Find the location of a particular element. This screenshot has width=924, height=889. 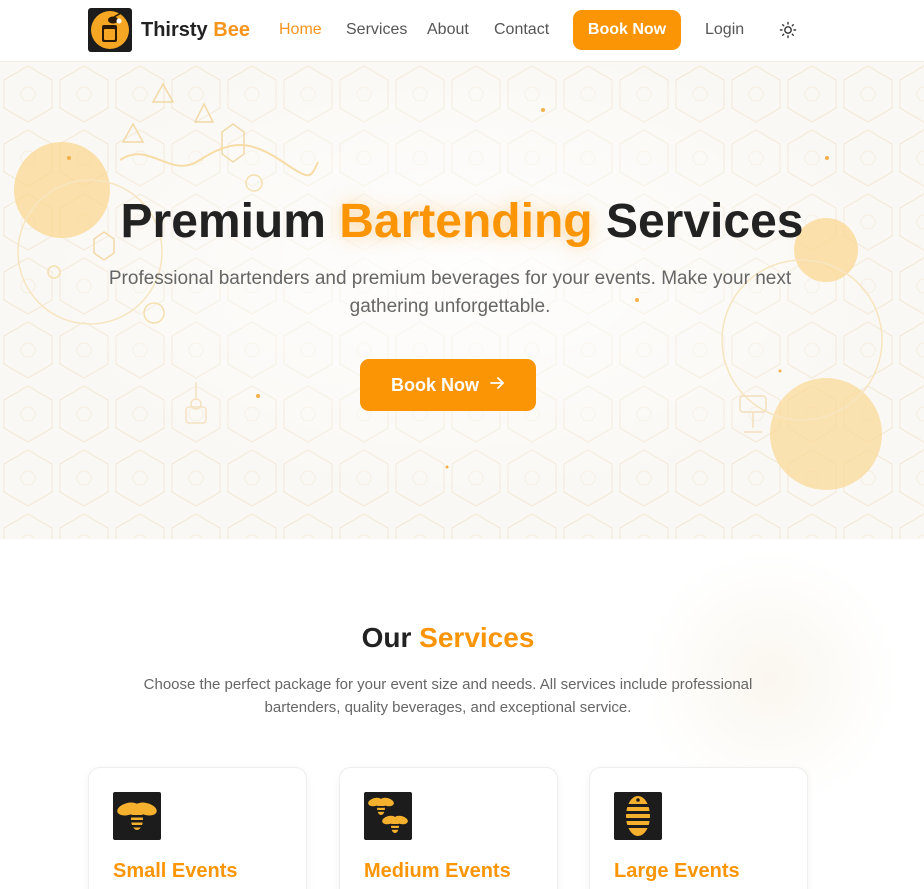

nav-link-home: Home is located at coordinates (300, 30).